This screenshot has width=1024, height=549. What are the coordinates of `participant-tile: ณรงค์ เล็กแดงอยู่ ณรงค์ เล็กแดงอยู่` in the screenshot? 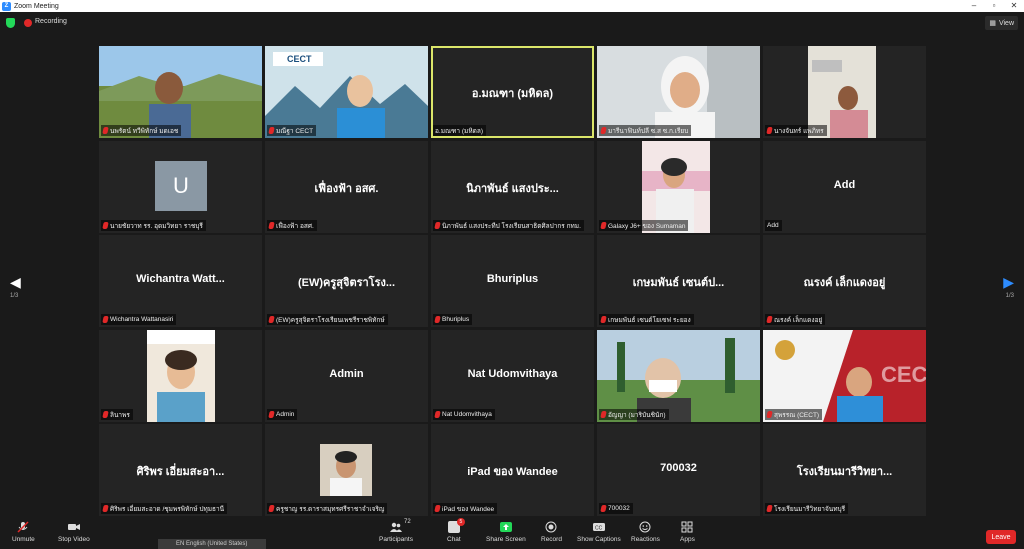 It's located at (844, 281).